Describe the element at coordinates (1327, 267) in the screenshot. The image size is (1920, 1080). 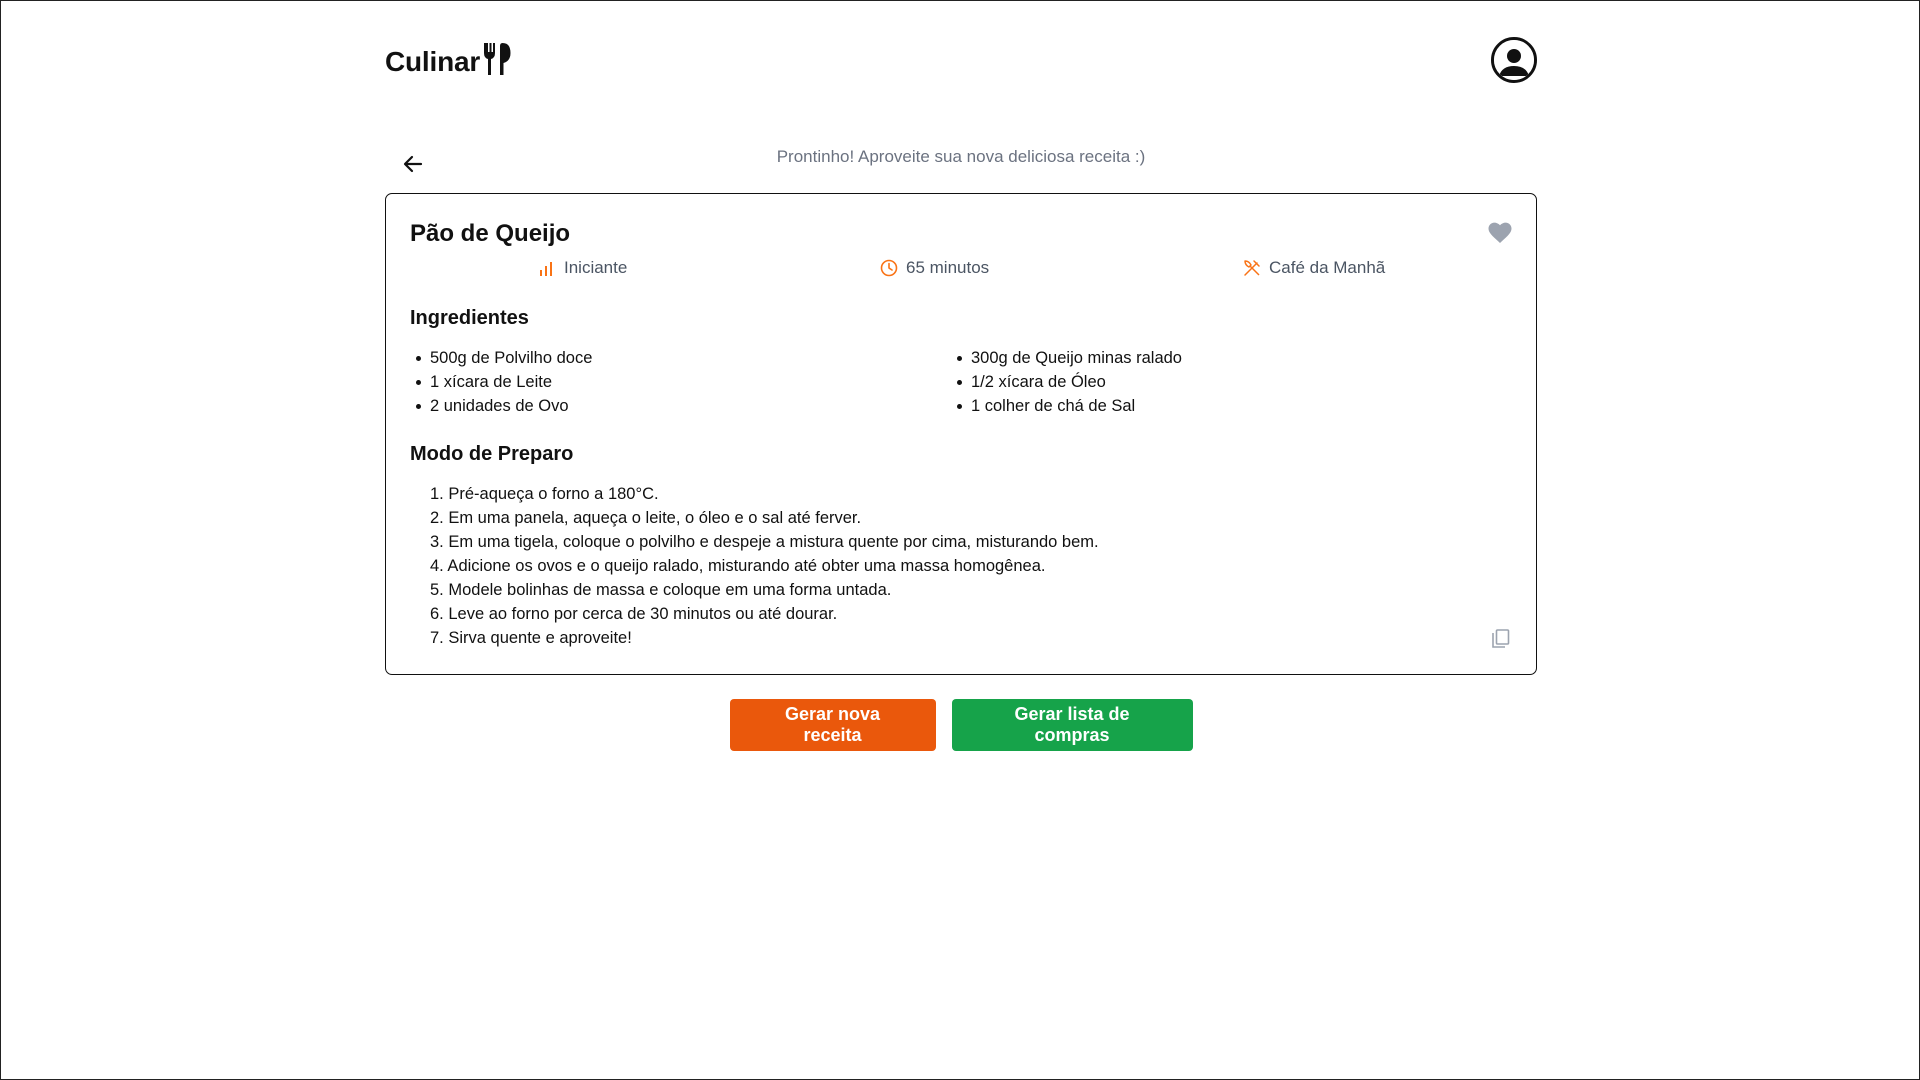
I see `category-label: Café da Manhã` at that location.